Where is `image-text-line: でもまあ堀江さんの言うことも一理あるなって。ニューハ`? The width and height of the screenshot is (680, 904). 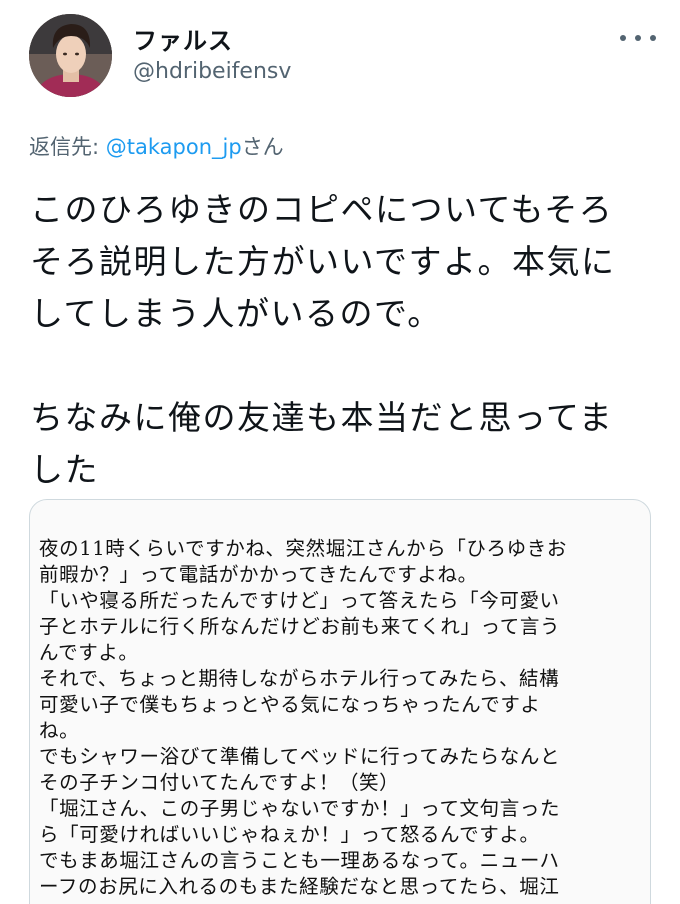 image-text-line: でもまあ堀江さんの言うことも一理あるなって。ニューハ is located at coordinates (299, 860).